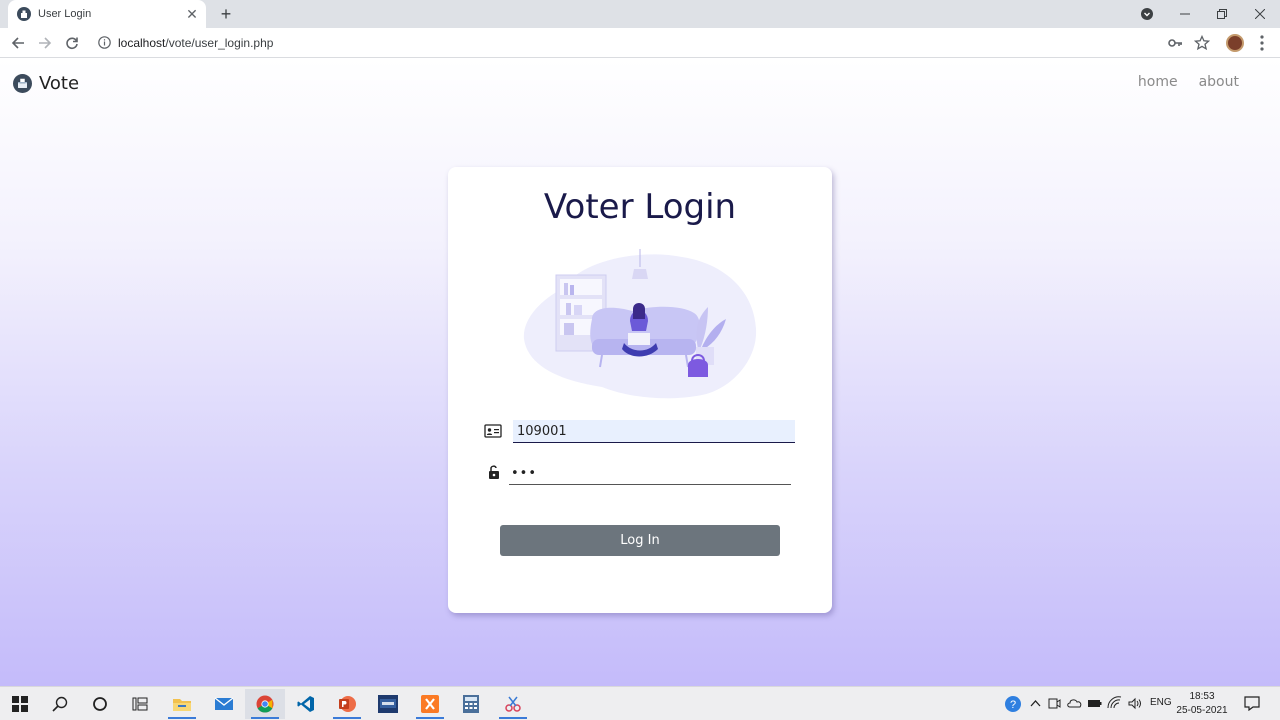 This screenshot has width=1280, height=720. Describe the element at coordinates (1147, 14) in the screenshot. I see `tab-search-icon` at that location.